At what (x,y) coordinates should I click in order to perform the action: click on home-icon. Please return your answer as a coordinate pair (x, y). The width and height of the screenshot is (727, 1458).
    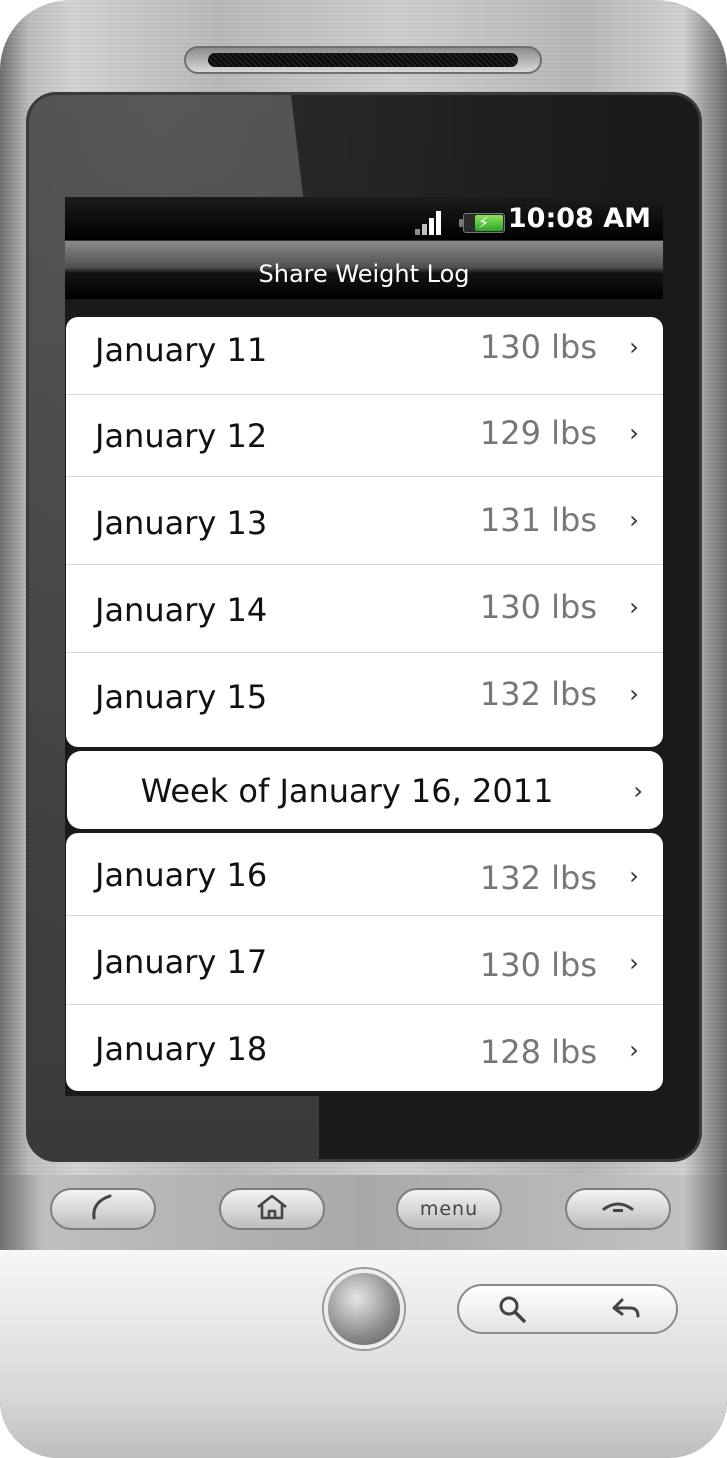
    Looking at the image, I should click on (272, 1209).